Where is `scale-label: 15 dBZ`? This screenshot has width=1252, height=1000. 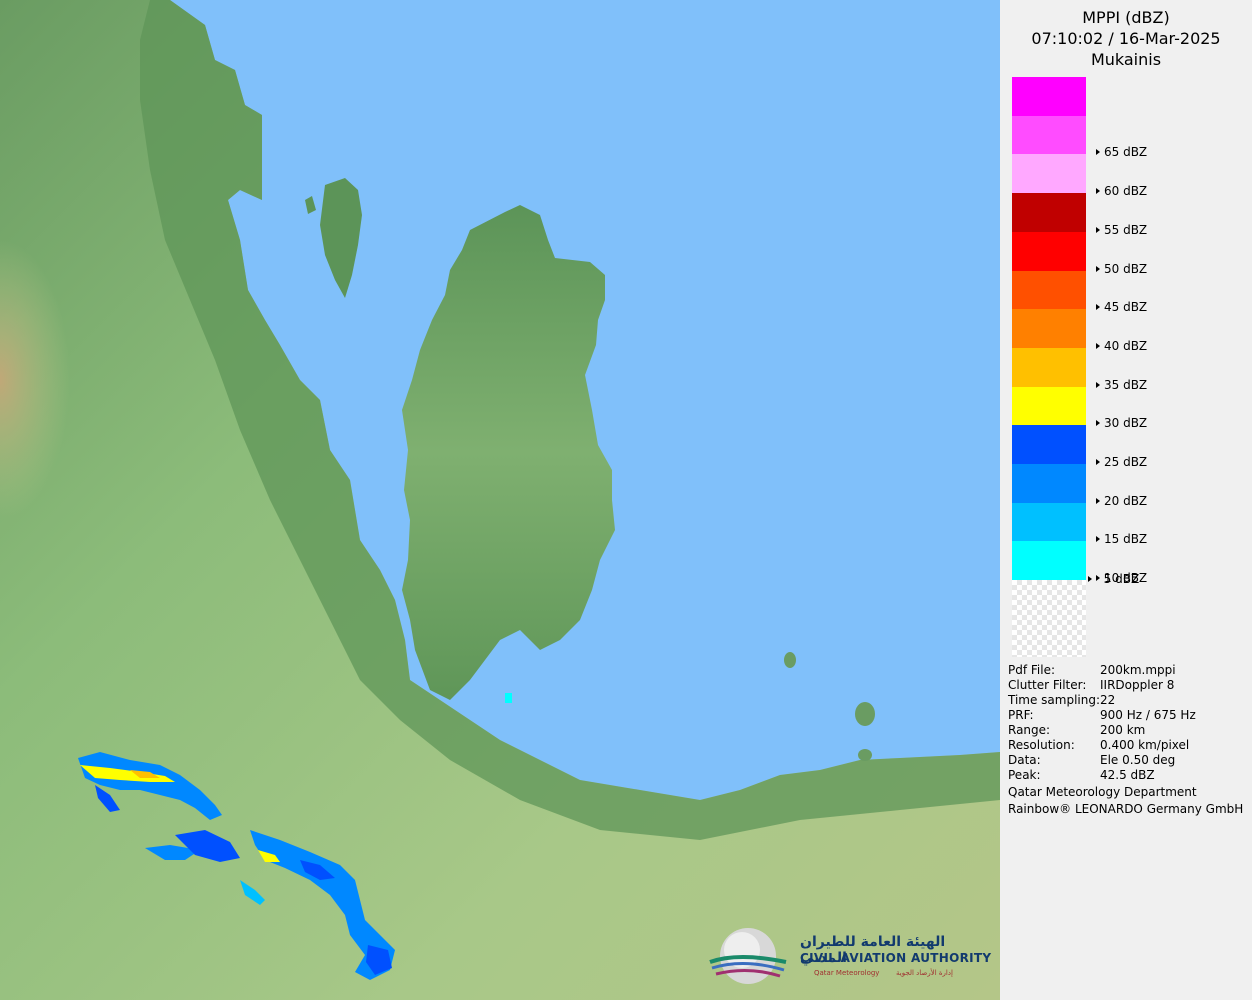 scale-label: 15 dBZ is located at coordinates (1121, 539).